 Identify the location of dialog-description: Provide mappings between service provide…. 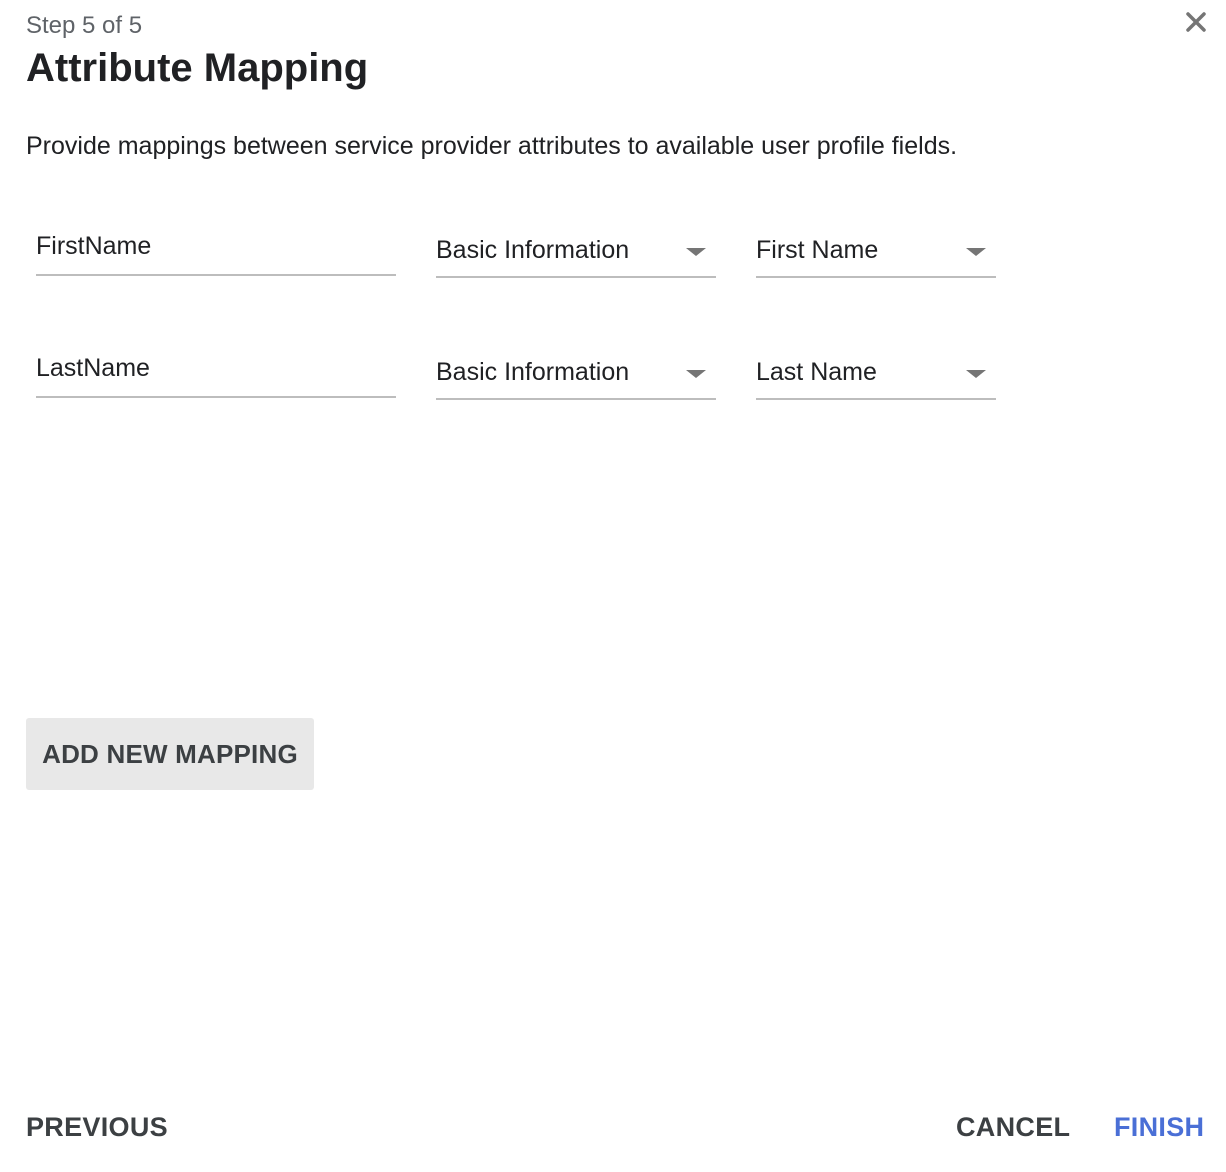
(492, 146).